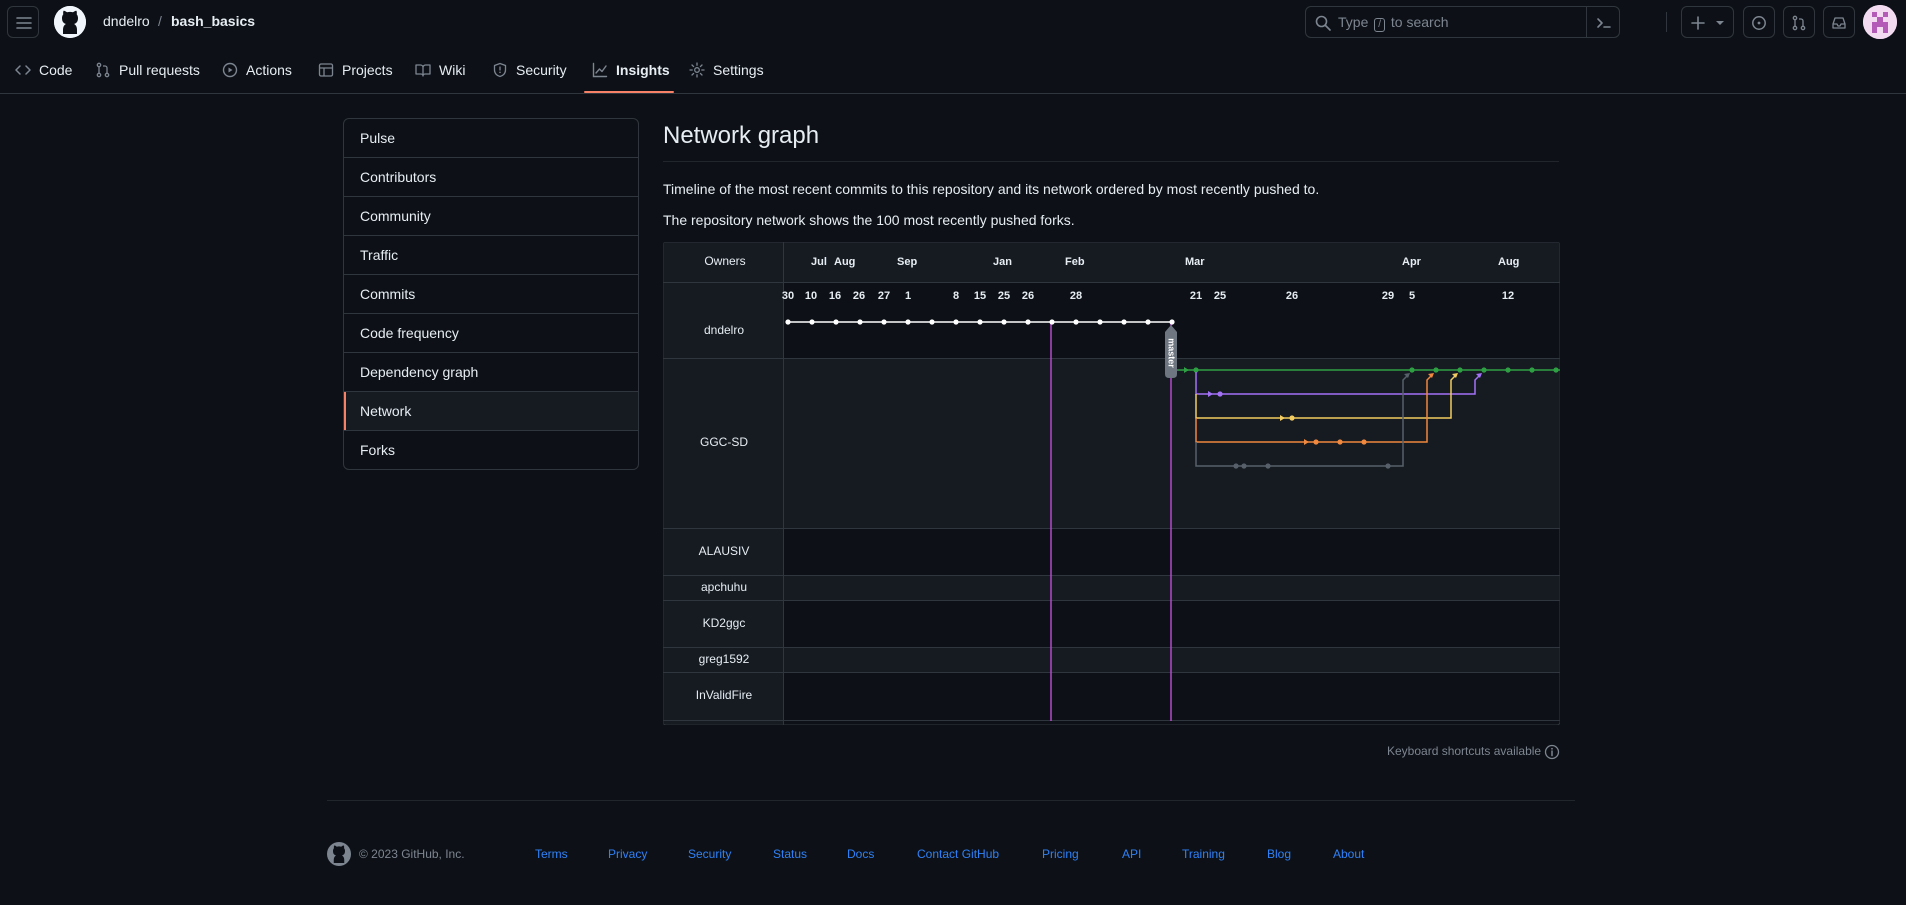  What do you see at coordinates (1348, 854) in the screenshot?
I see `footer-link-about: About` at bounding box center [1348, 854].